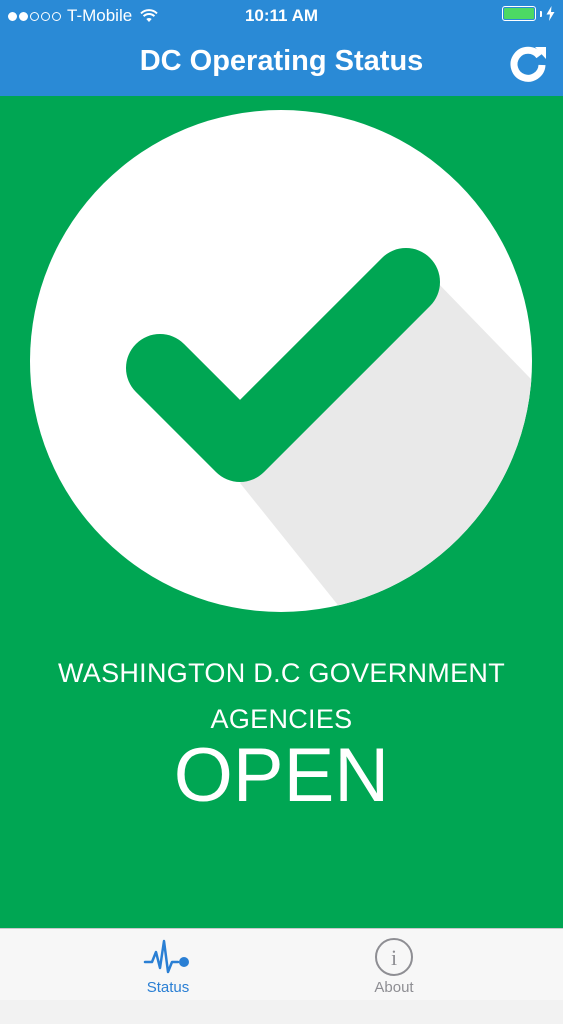 This screenshot has width=563, height=1024. I want to click on info-icon: i, so click(394, 957).